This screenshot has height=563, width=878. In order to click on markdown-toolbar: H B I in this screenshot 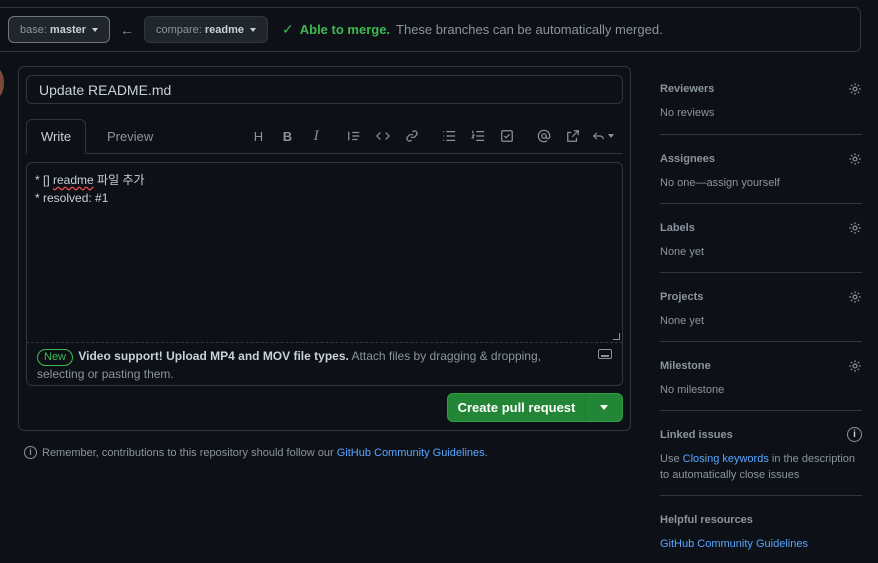, I will do `click(431, 136)`.